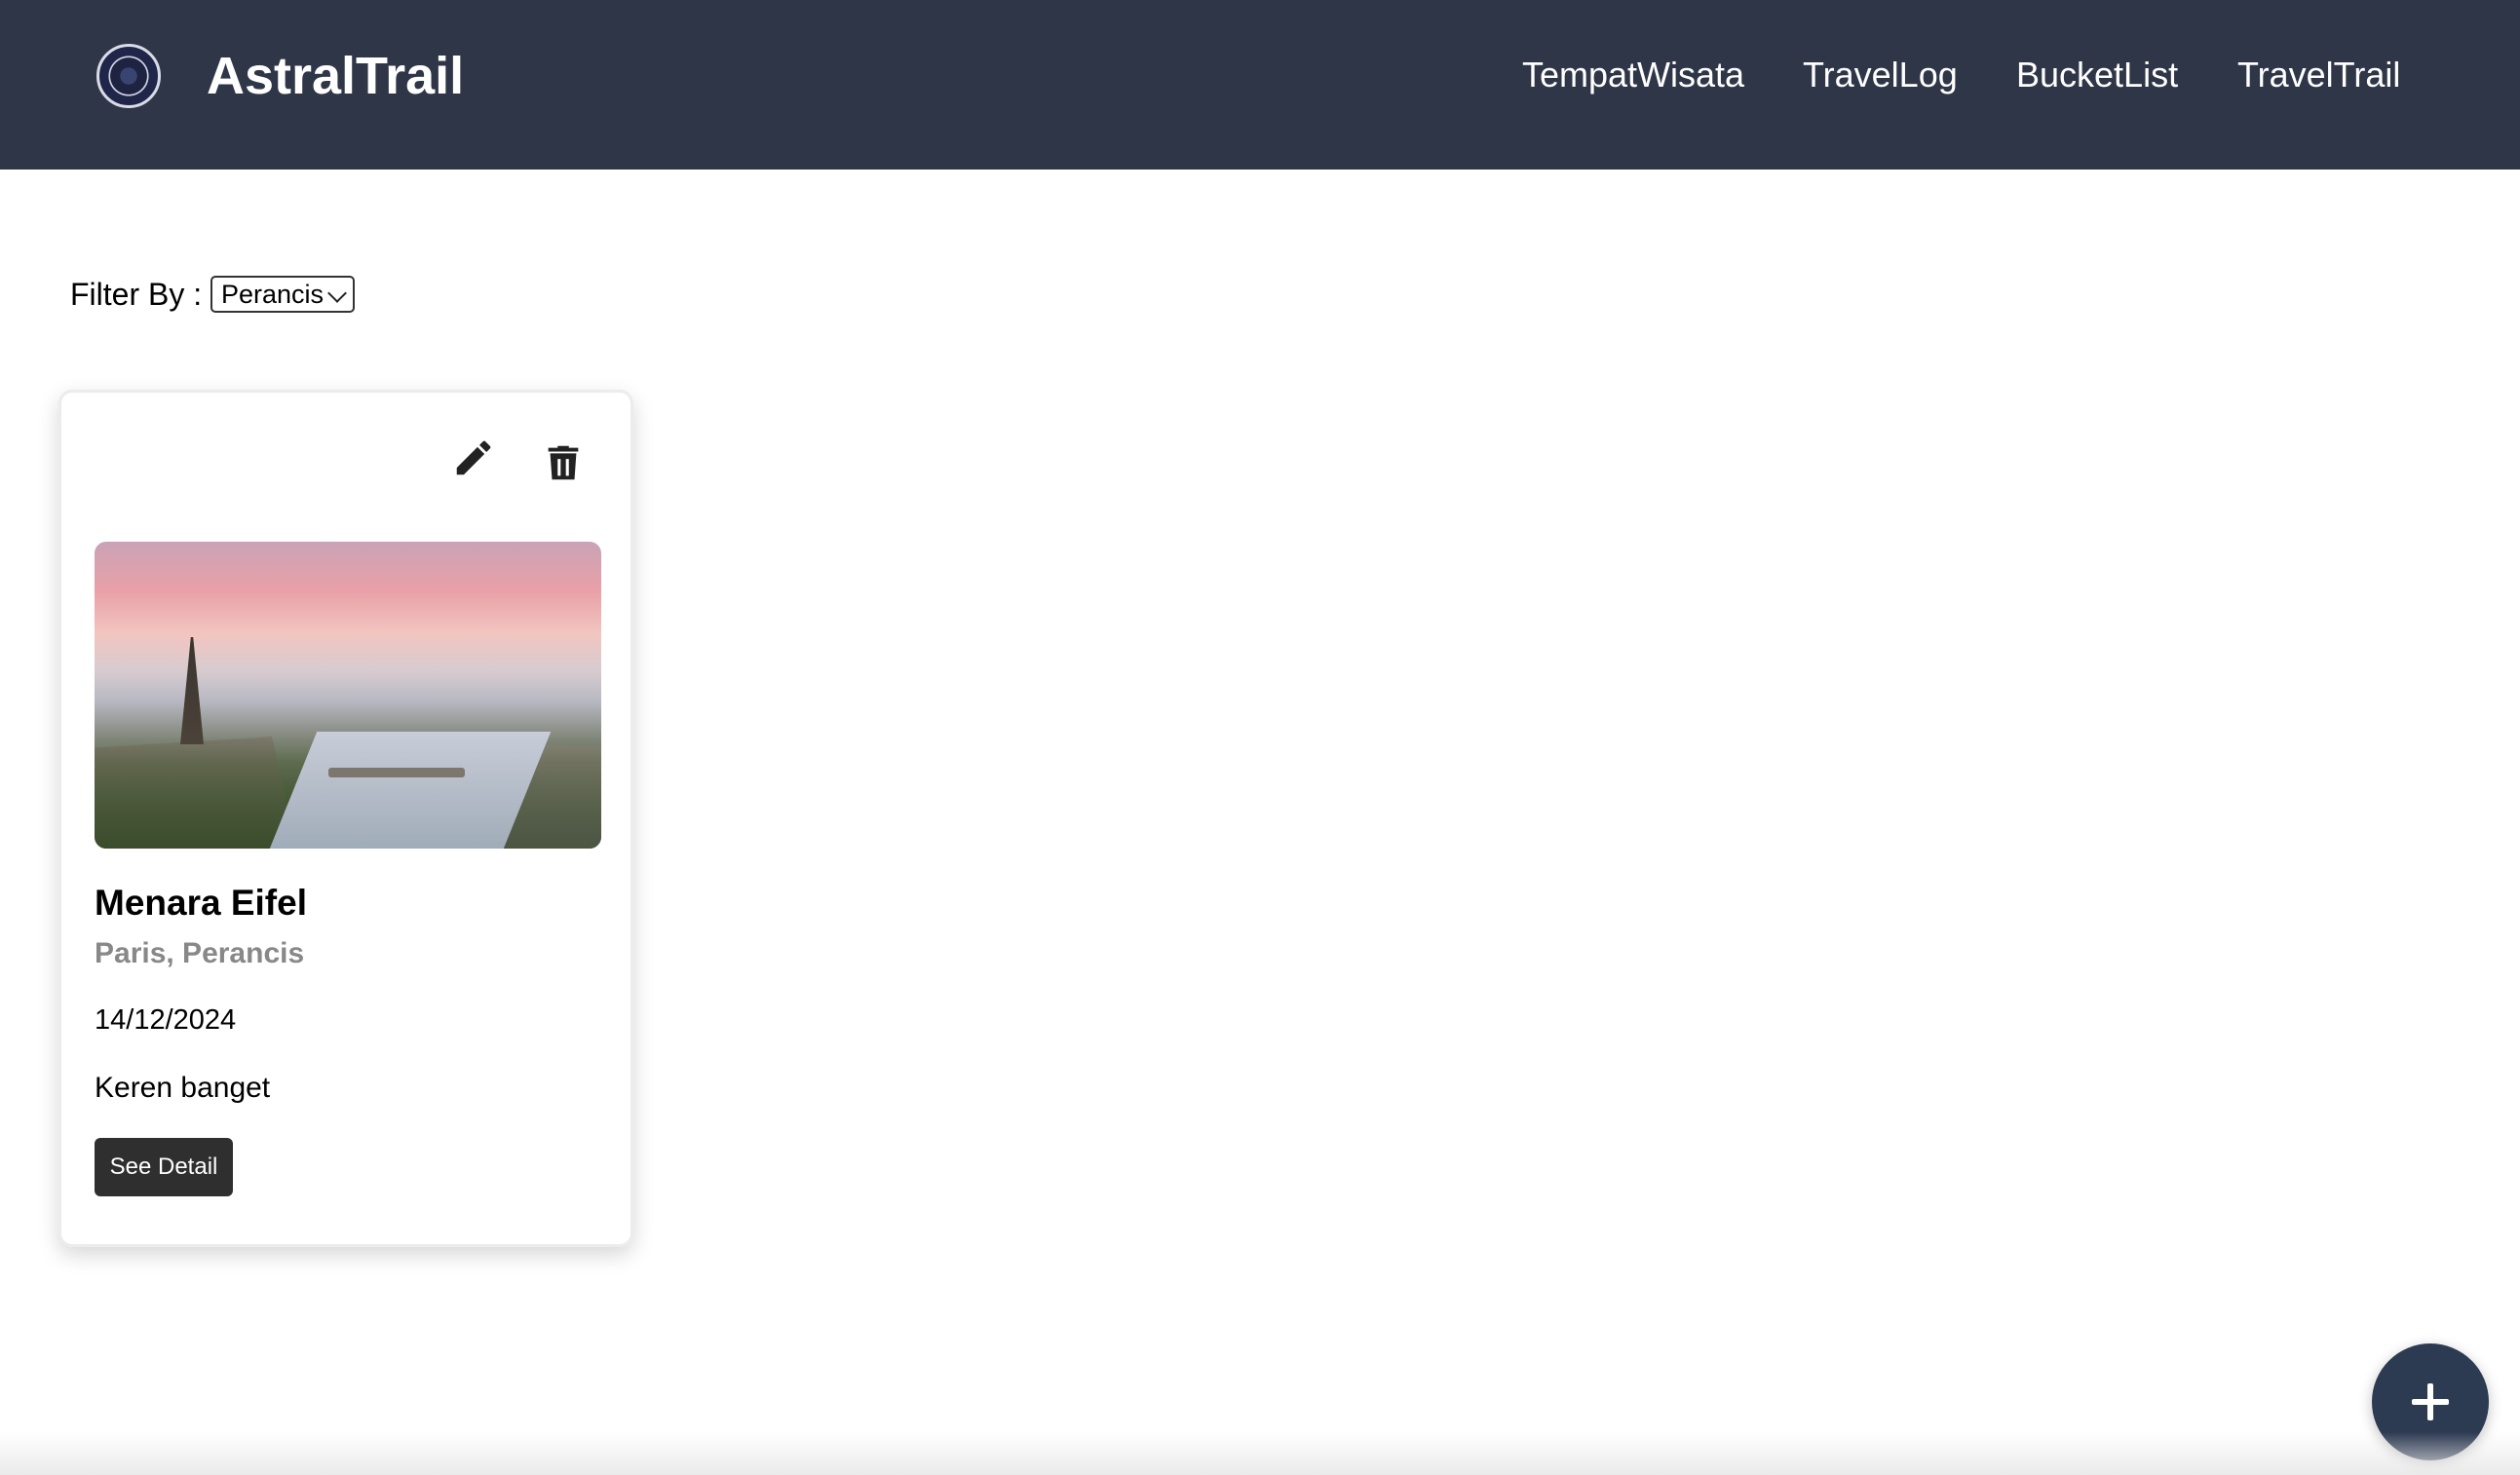 Image resolution: width=2520 pixels, height=1475 pixels. I want to click on astraltrail-logo-icon, so click(128, 76).